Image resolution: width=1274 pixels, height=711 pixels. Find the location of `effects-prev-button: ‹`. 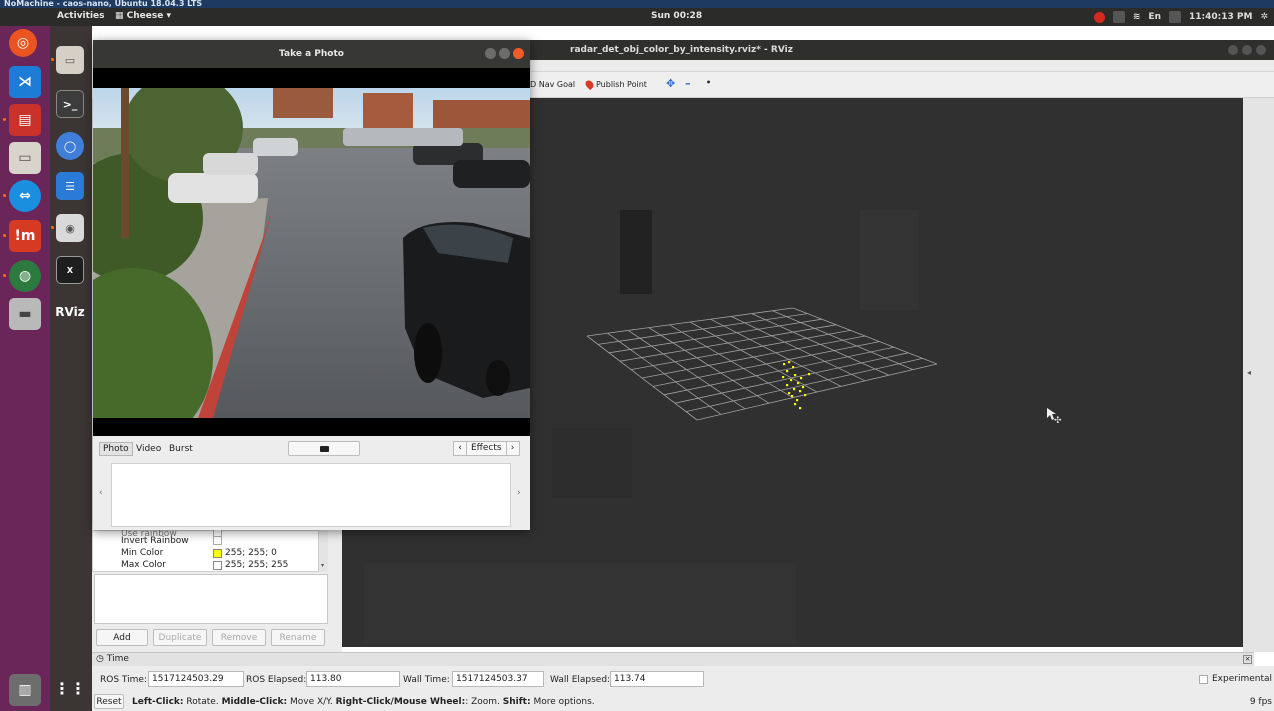

effects-prev-button: ‹ is located at coordinates (460, 448).